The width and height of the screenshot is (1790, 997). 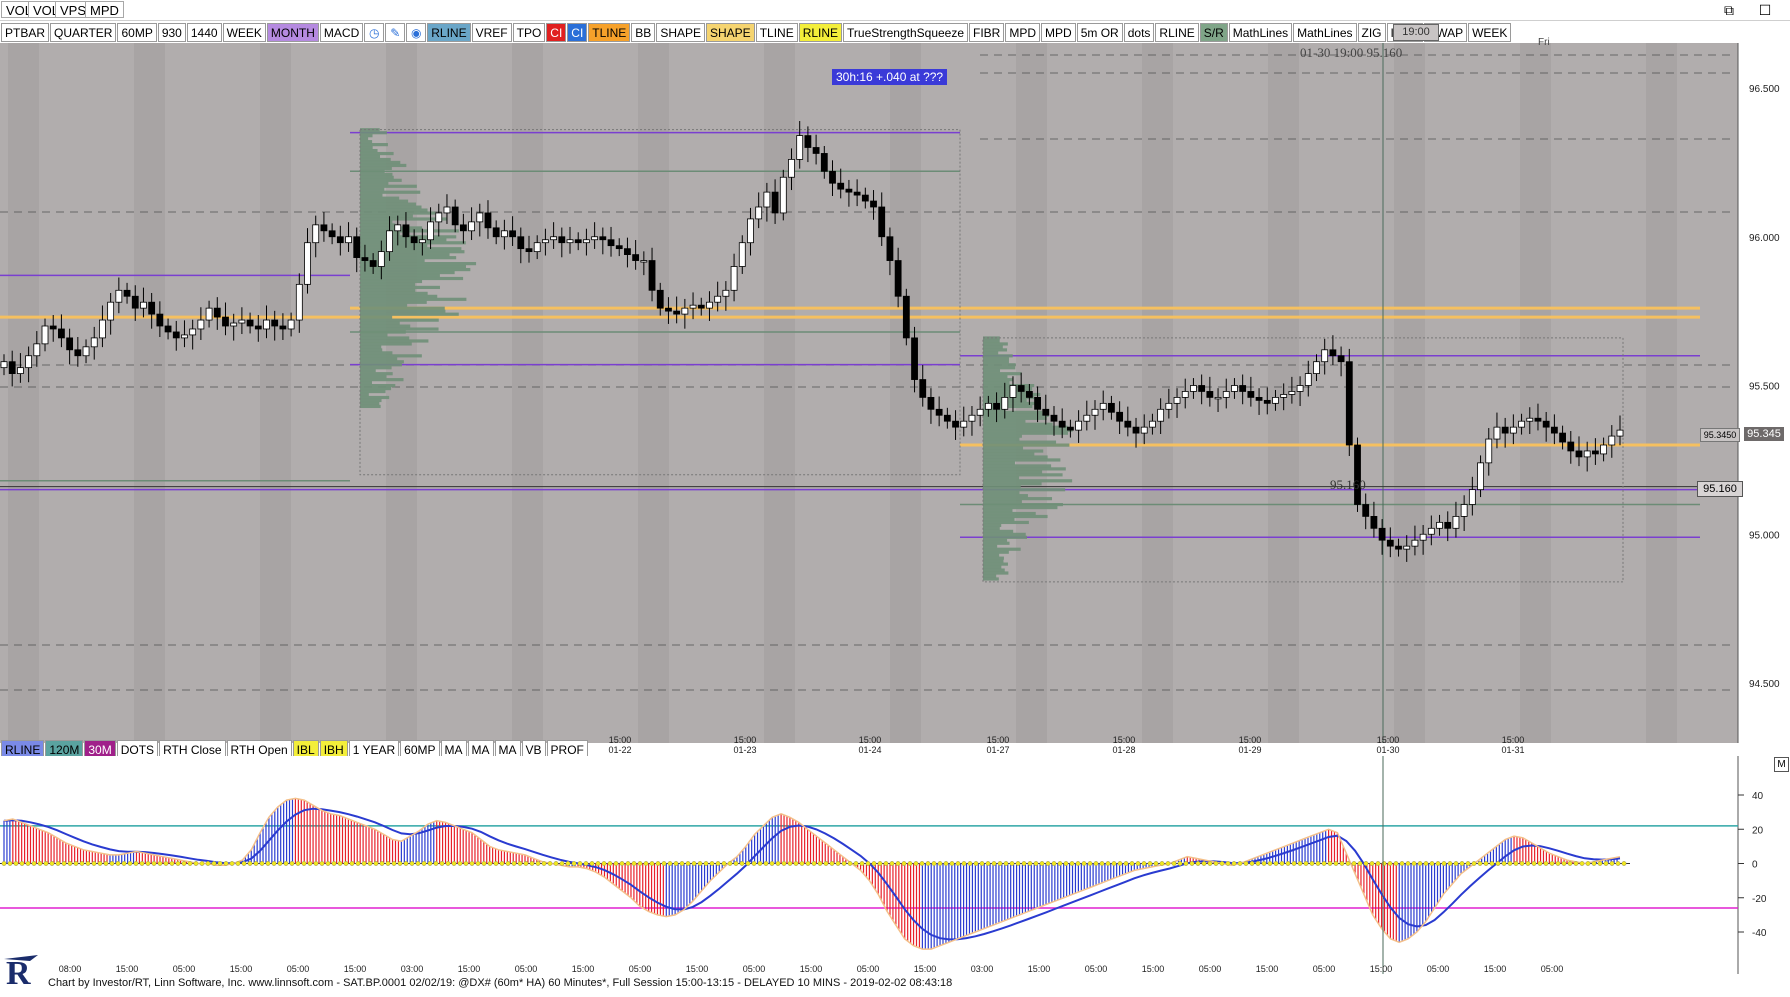 I want to click on toolbar-button-quarter: QUARTER, so click(x=83, y=32).